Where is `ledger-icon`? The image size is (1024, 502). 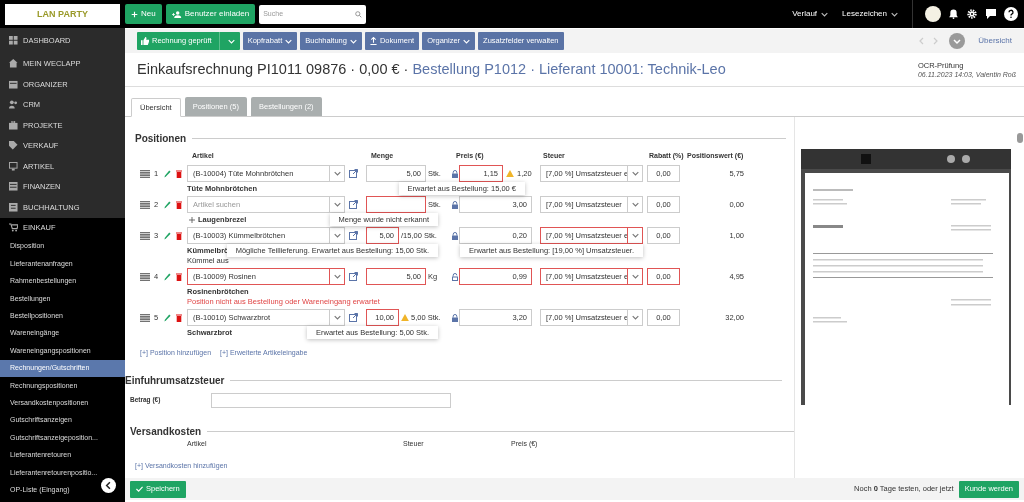 ledger-icon is located at coordinates (13, 207).